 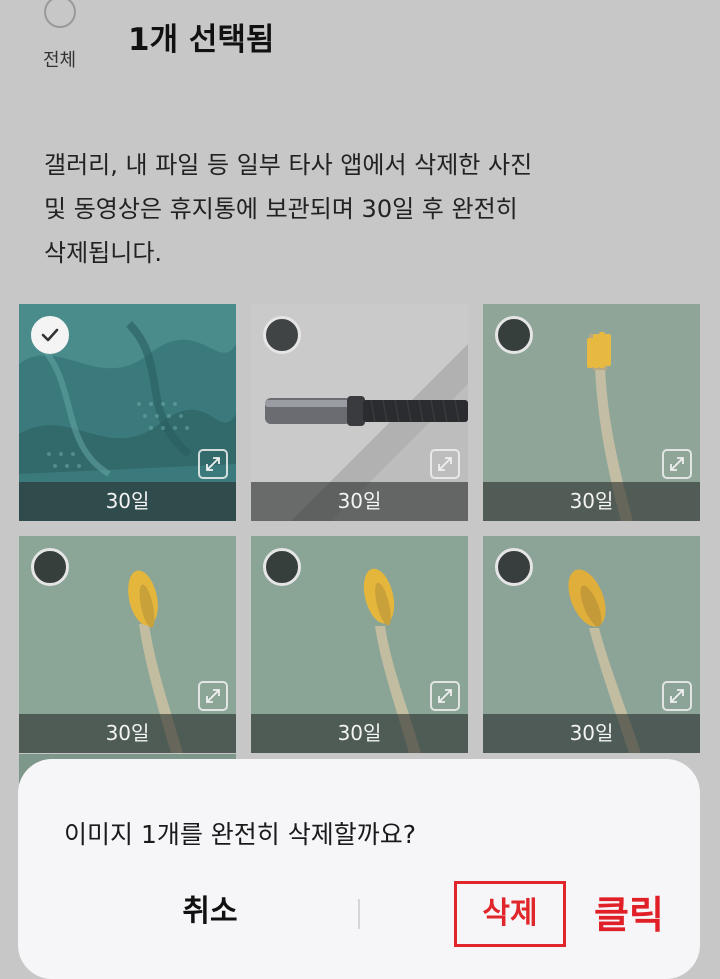 What do you see at coordinates (629, 915) in the screenshot?
I see `click-annotation: 클릭` at bounding box center [629, 915].